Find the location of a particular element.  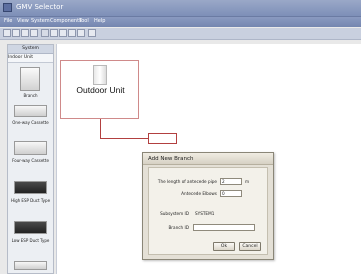

palette-item-branch: Branch is located at coordinates (30, 84).